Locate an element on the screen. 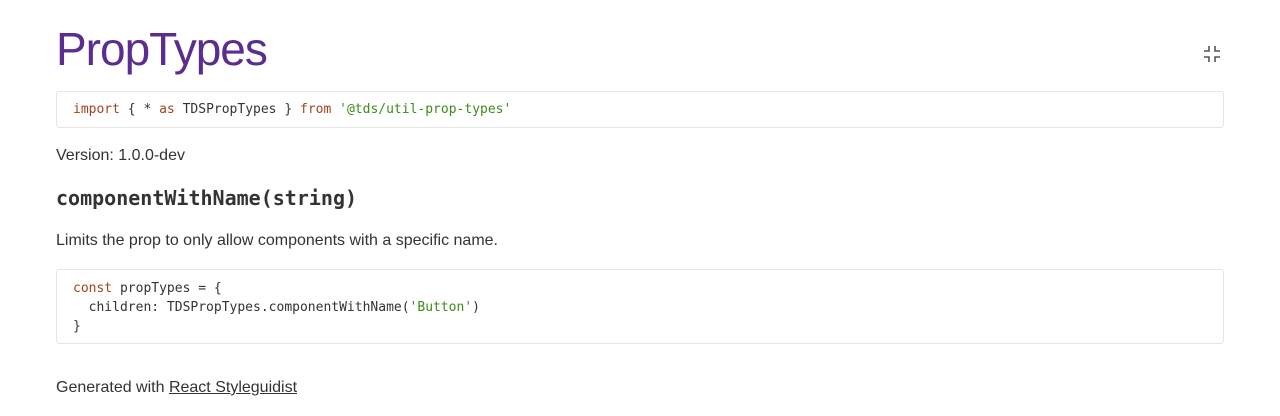 The image size is (1280, 416). footer-prefix: Generated with is located at coordinates (112, 387).